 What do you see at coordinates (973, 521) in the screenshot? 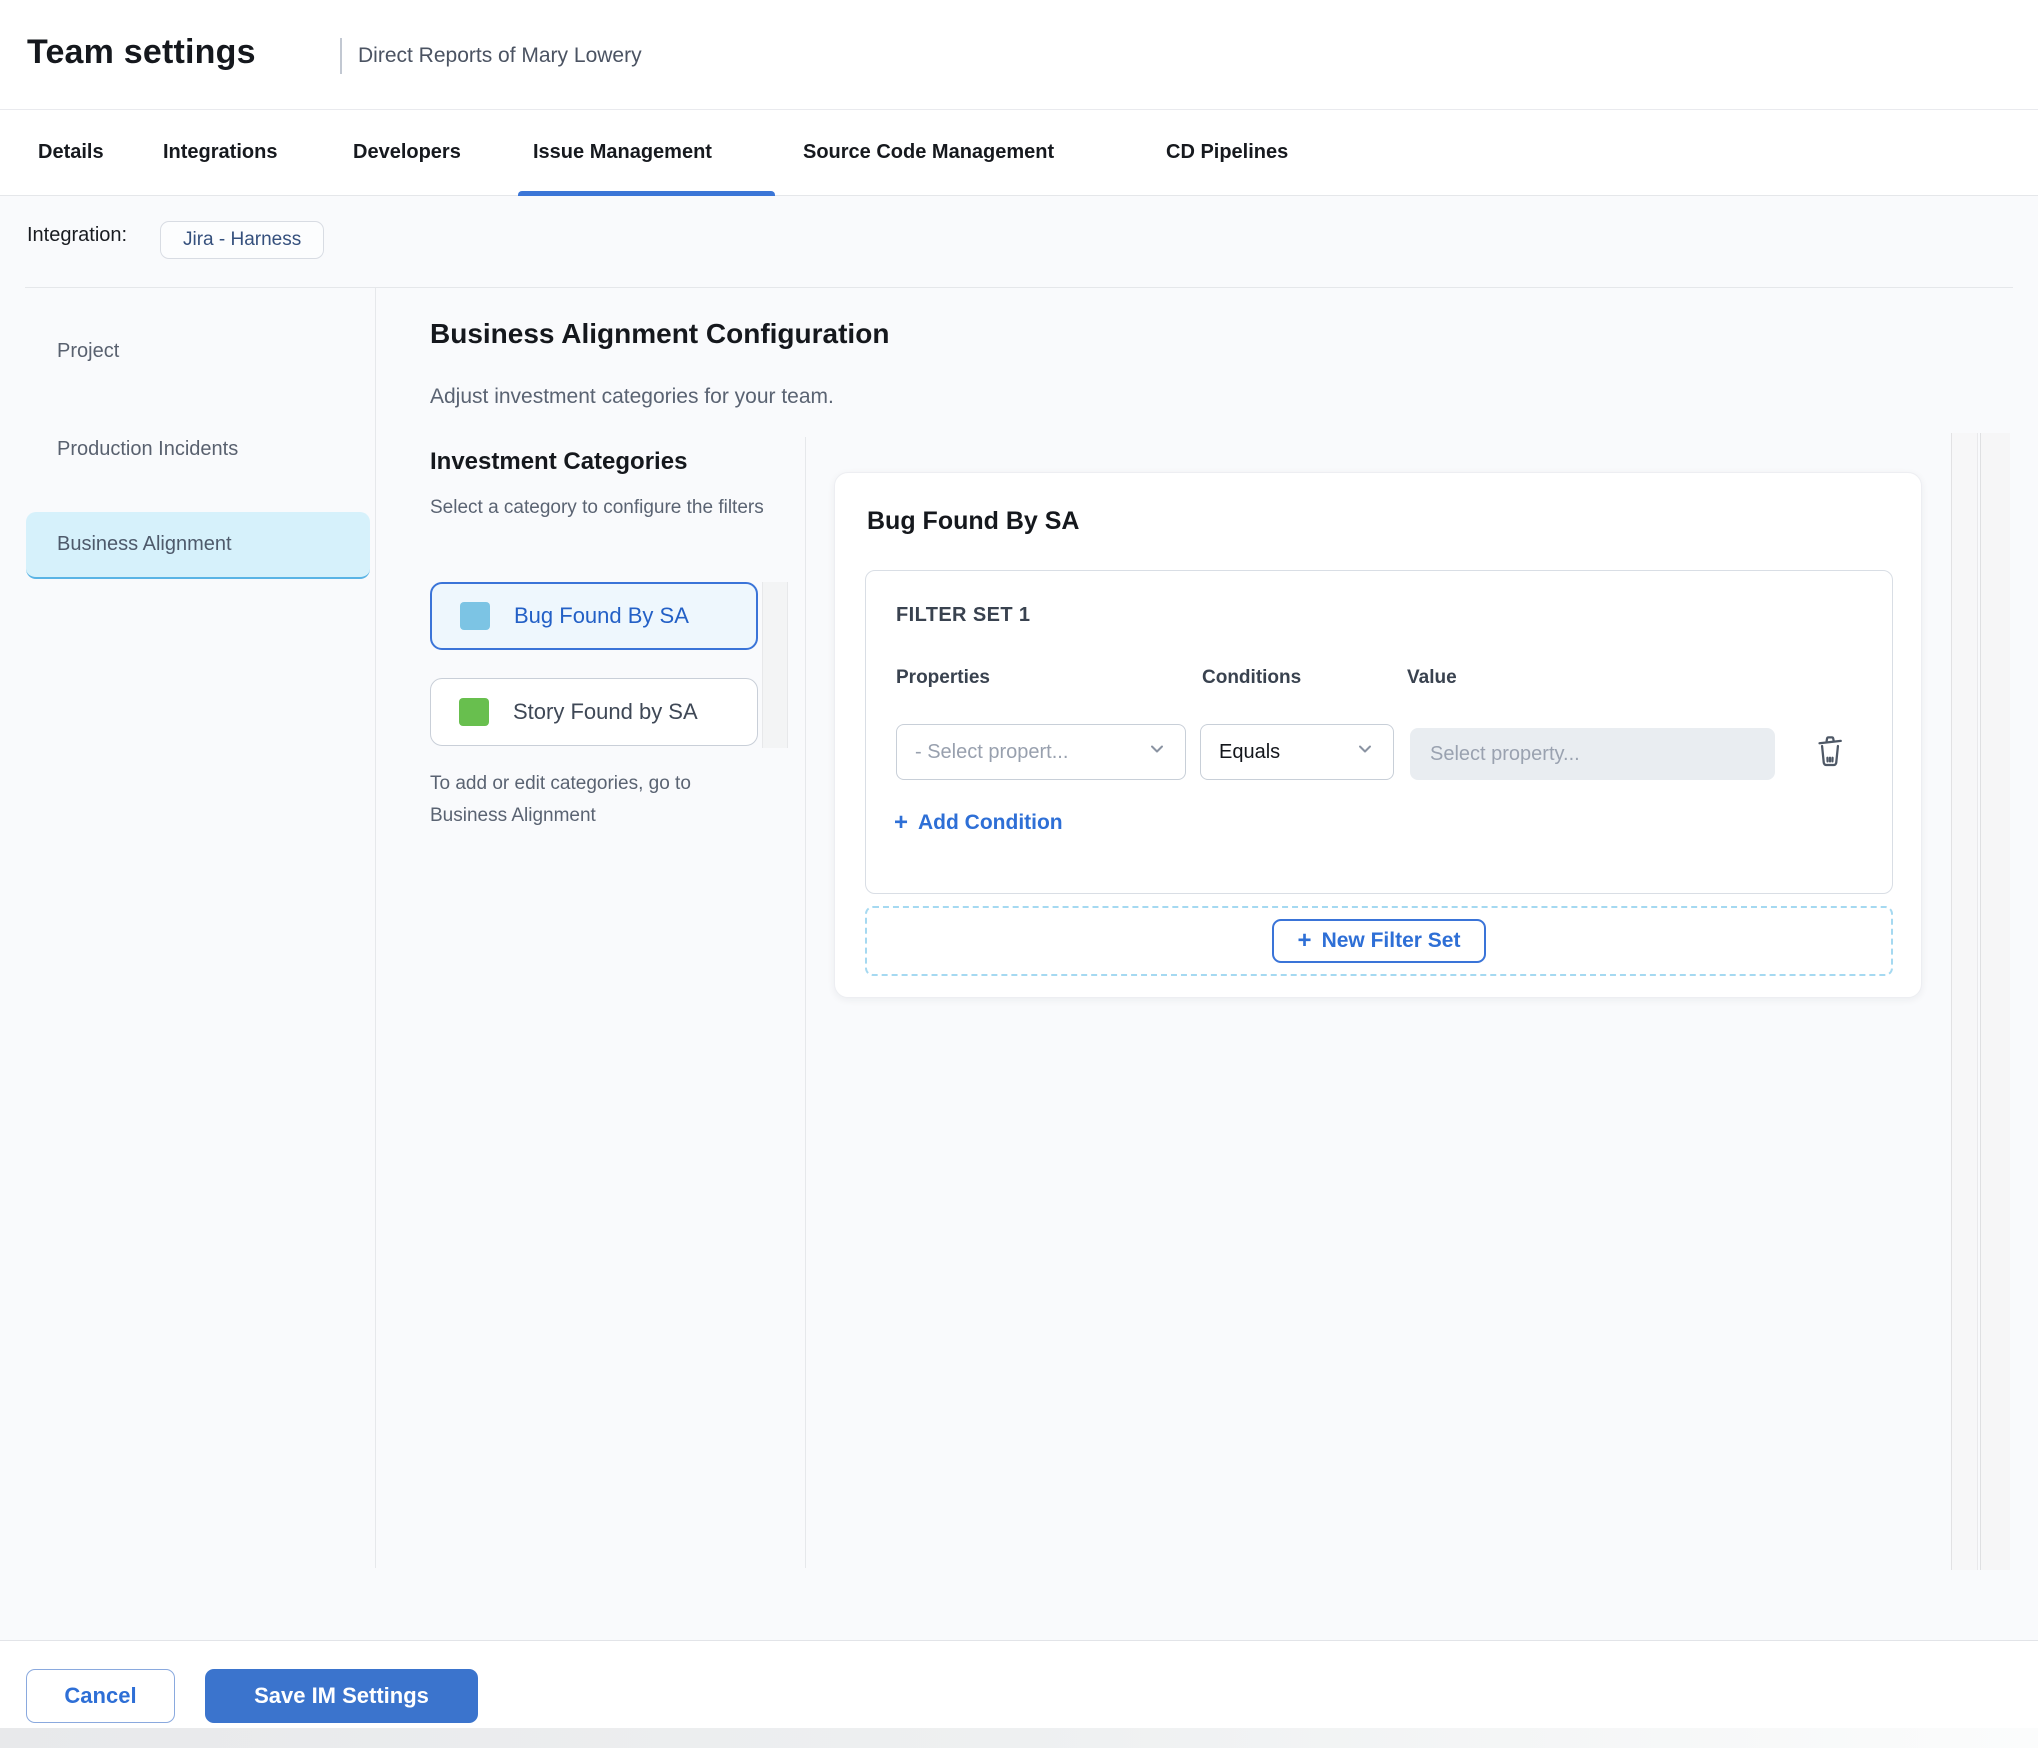
I see `filter-panel-title: Bug Found By SA` at bounding box center [973, 521].